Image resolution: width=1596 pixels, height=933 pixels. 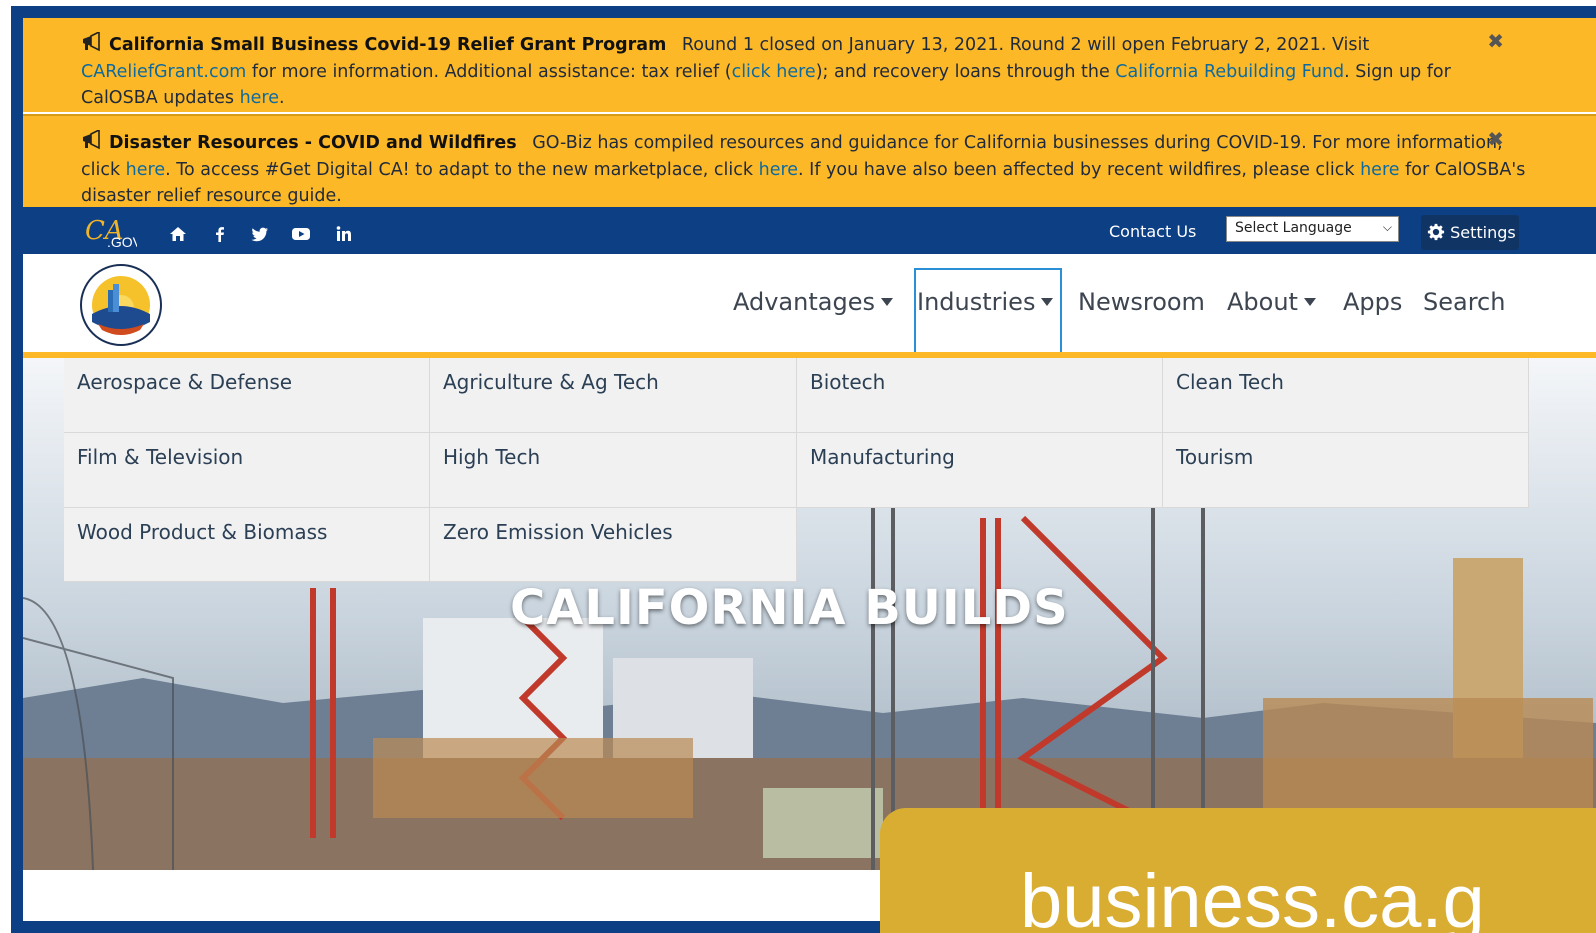 I want to click on gear-icon, so click(x=1436, y=232).